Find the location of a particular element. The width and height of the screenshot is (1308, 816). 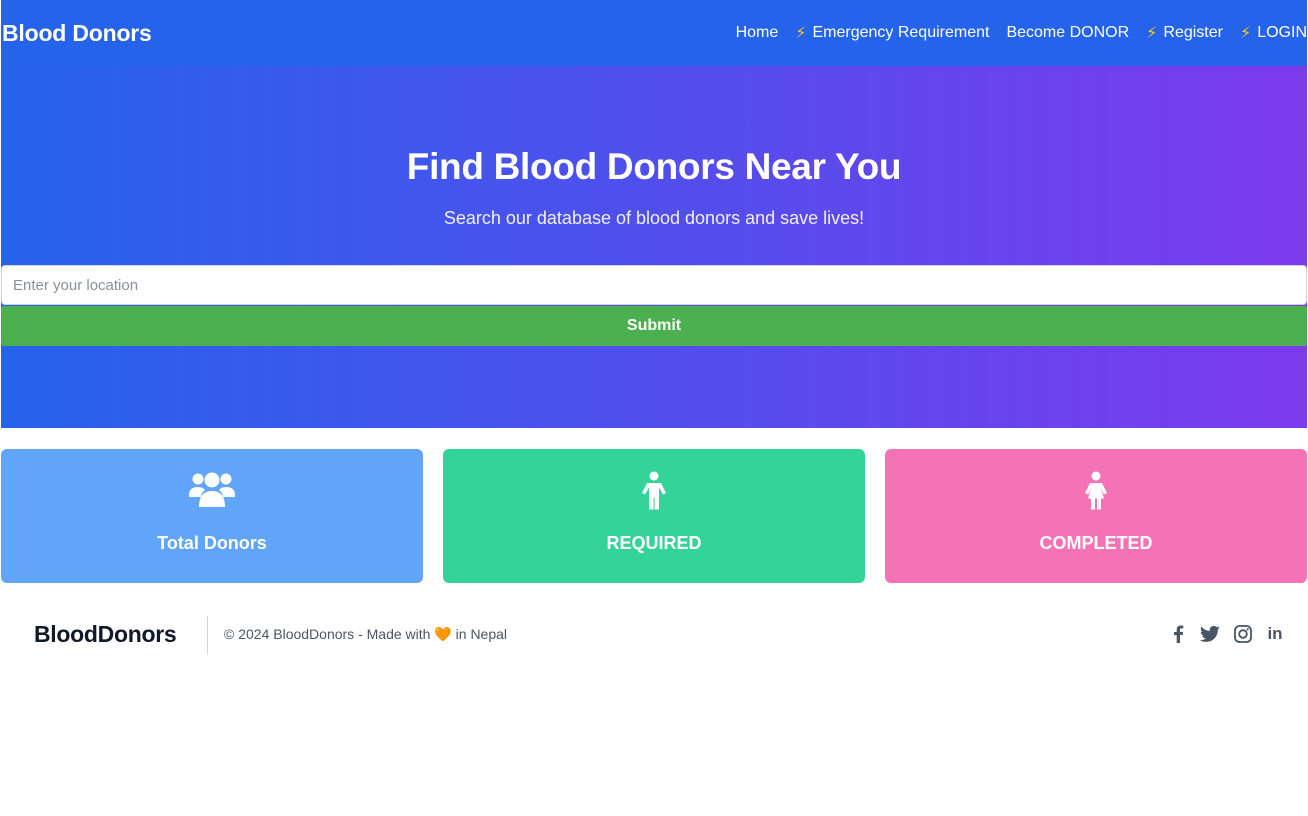

nav-emergency-label: Emergency Requirement is located at coordinates (901, 32).